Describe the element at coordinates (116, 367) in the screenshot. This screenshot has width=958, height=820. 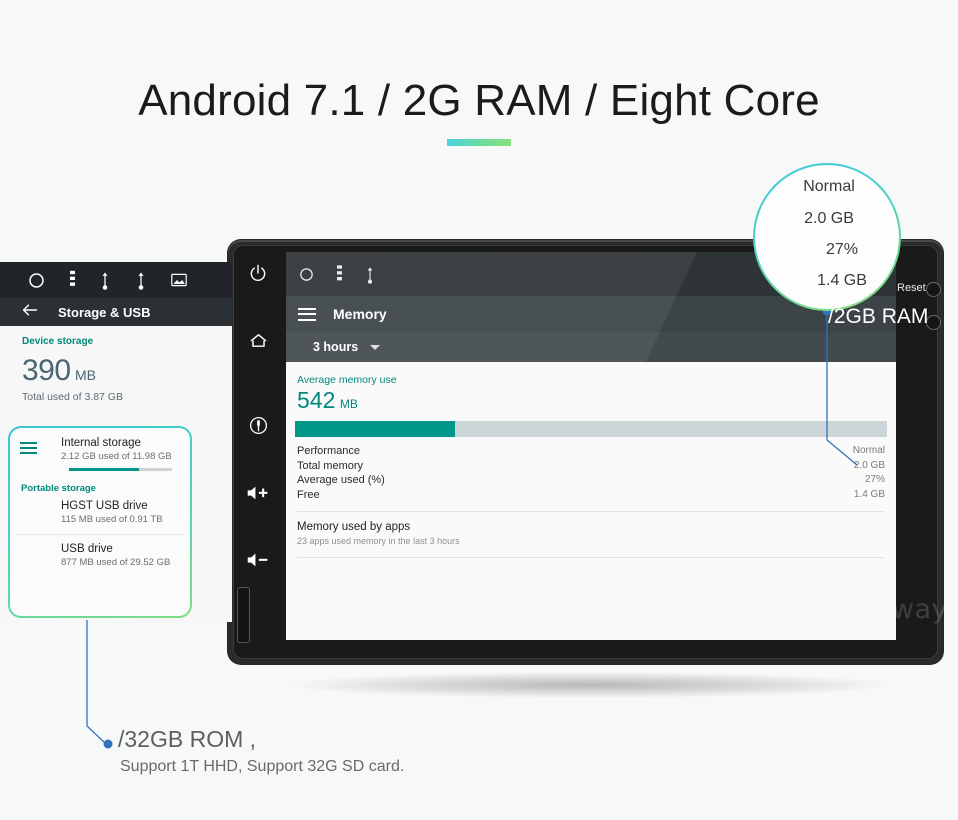
I see `device-storage-used: 390 MB` at that location.